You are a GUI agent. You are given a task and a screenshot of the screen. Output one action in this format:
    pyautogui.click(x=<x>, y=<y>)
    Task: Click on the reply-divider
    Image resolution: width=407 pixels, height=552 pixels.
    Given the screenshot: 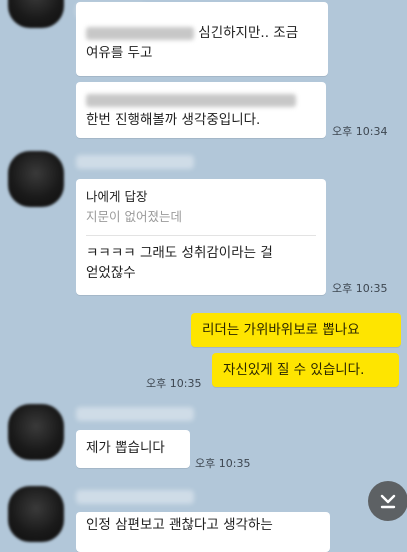 What is the action you would take?
    pyautogui.click(x=201, y=235)
    